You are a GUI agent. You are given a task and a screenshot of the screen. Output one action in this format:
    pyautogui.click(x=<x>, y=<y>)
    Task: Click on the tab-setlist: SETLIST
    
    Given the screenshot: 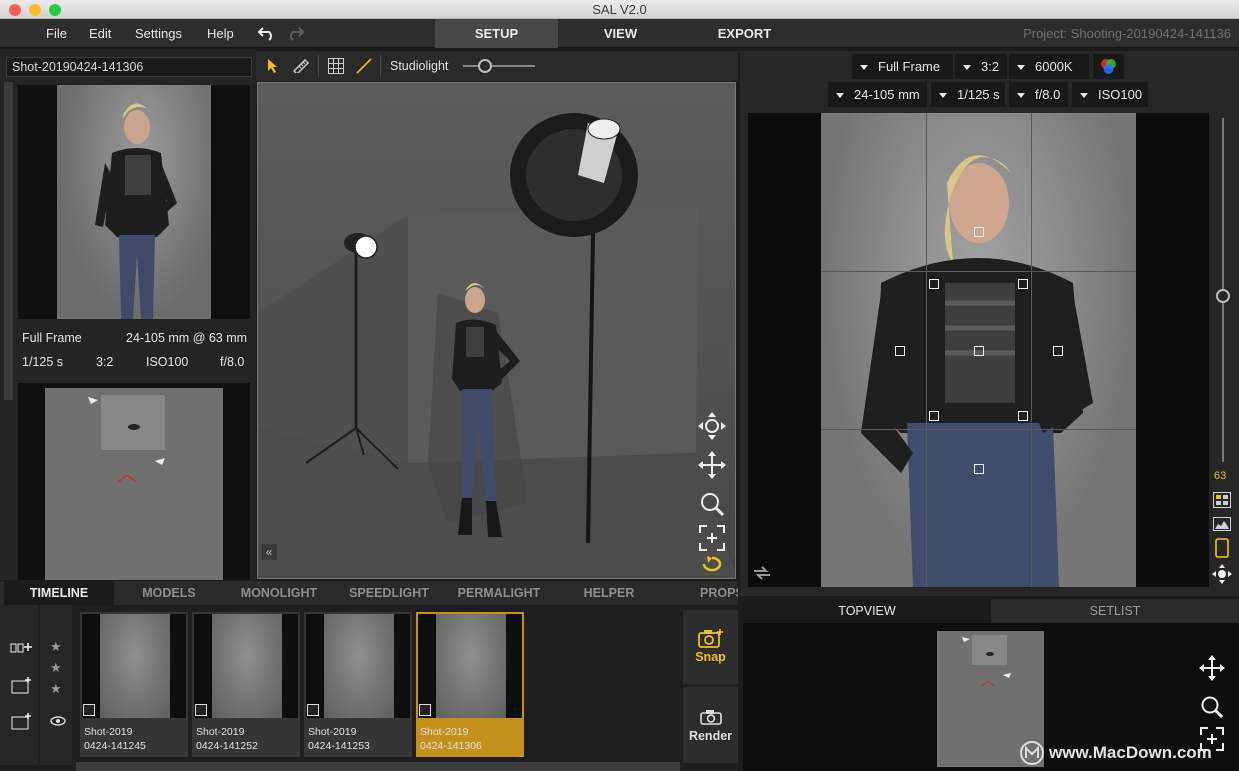 What is the action you would take?
    pyautogui.click(x=1115, y=611)
    